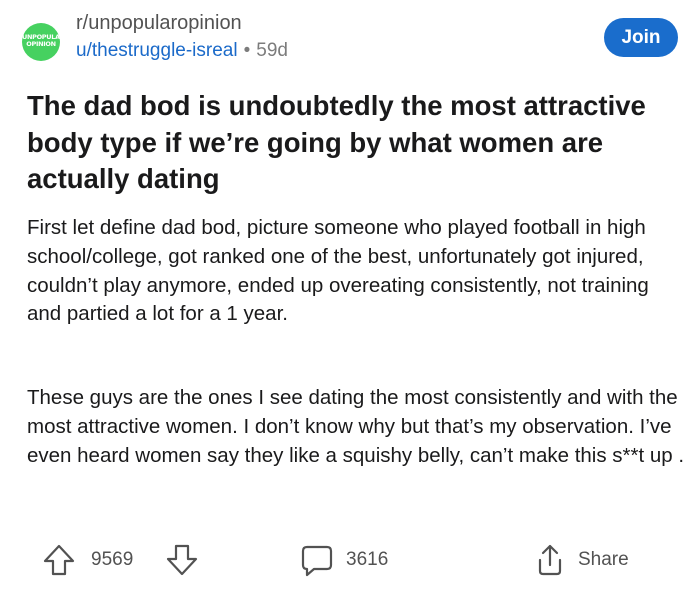  What do you see at coordinates (272, 50) in the screenshot?
I see `post-age: 59d` at bounding box center [272, 50].